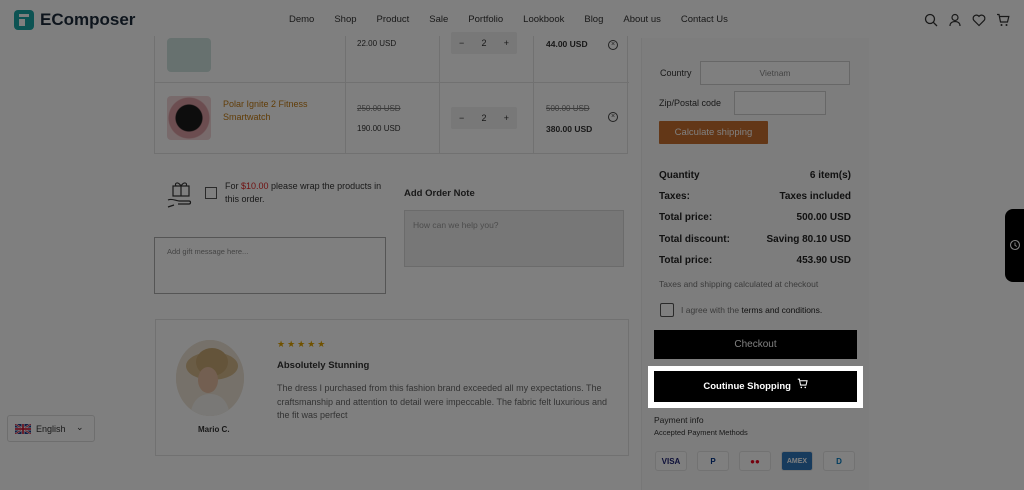 Image resolution: width=1024 pixels, height=490 pixels. What do you see at coordinates (88, 19) in the screenshot?
I see `logo-text: EComposer` at bounding box center [88, 19].